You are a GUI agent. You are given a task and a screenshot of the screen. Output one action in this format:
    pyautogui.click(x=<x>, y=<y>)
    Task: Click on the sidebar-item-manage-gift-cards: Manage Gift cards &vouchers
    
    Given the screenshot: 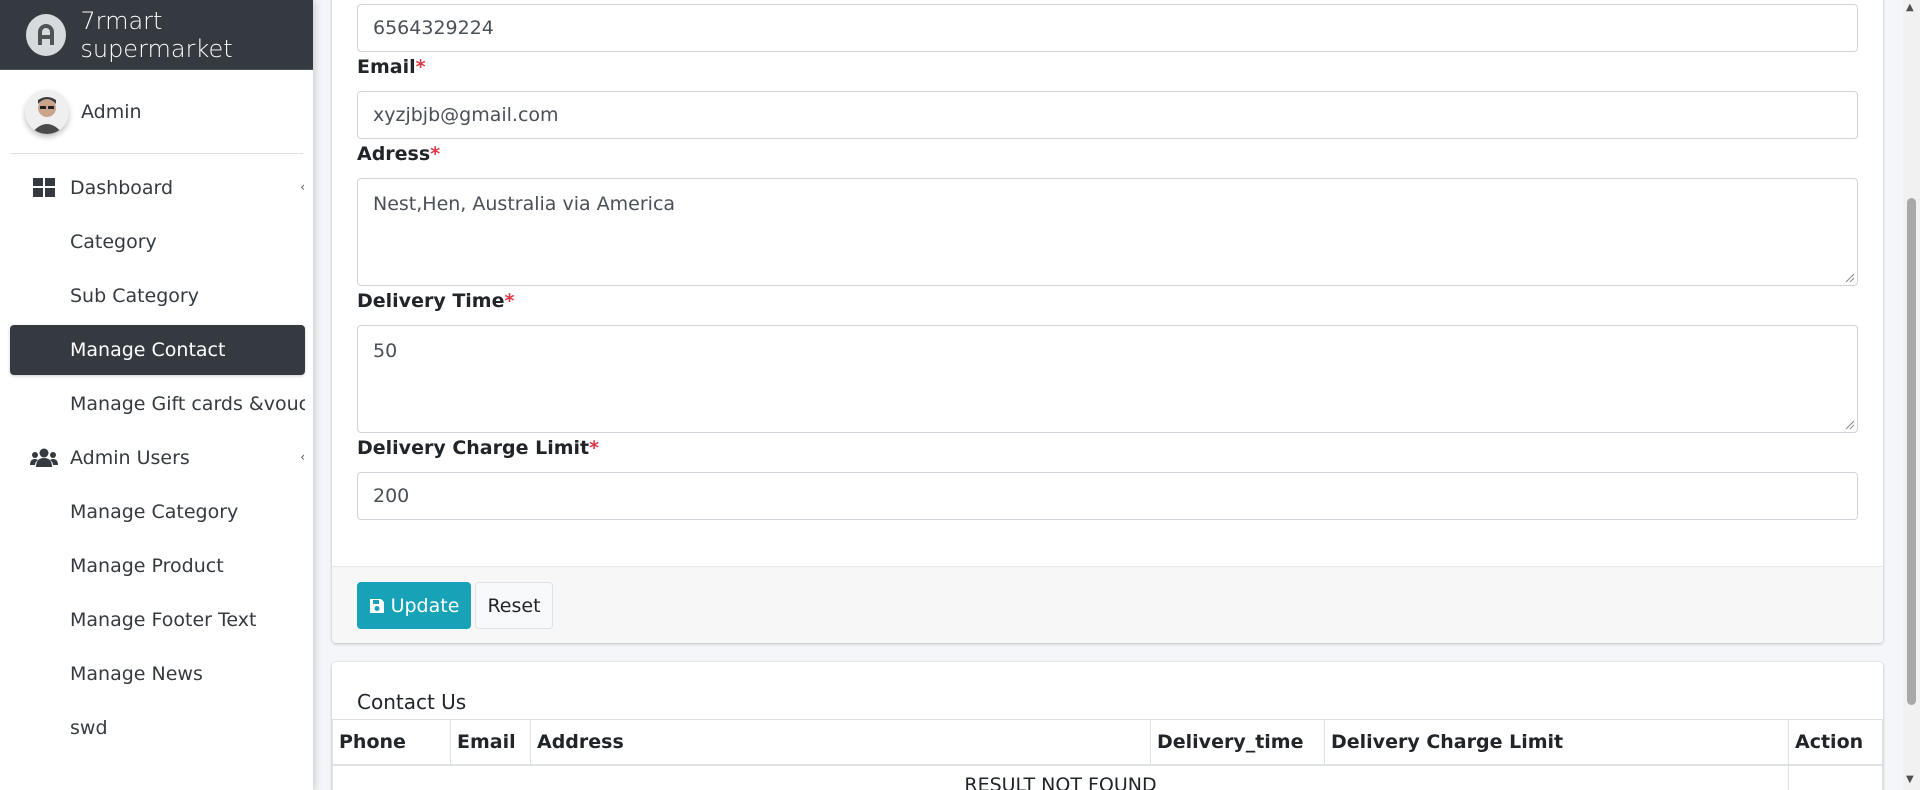 What is the action you would take?
    pyautogui.click(x=157, y=404)
    